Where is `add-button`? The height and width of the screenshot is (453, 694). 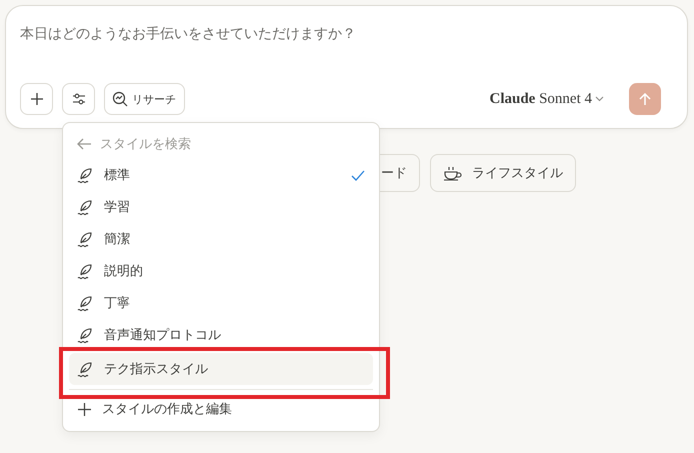 add-button is located at coordinates (36, 99).